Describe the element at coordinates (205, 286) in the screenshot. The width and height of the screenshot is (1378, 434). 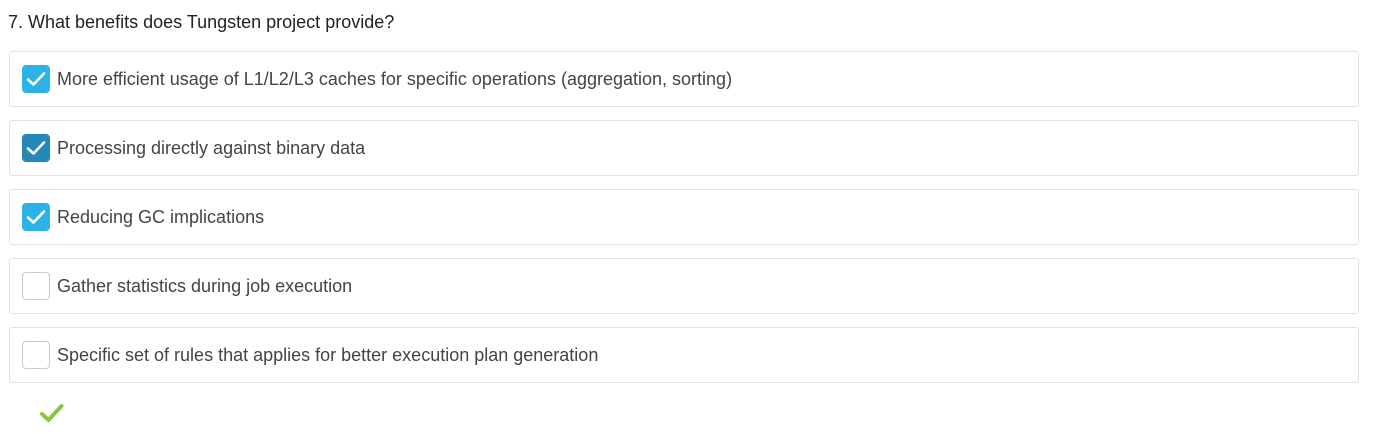
I see `answer-option-label: Gather statistics during job execution` at that location.